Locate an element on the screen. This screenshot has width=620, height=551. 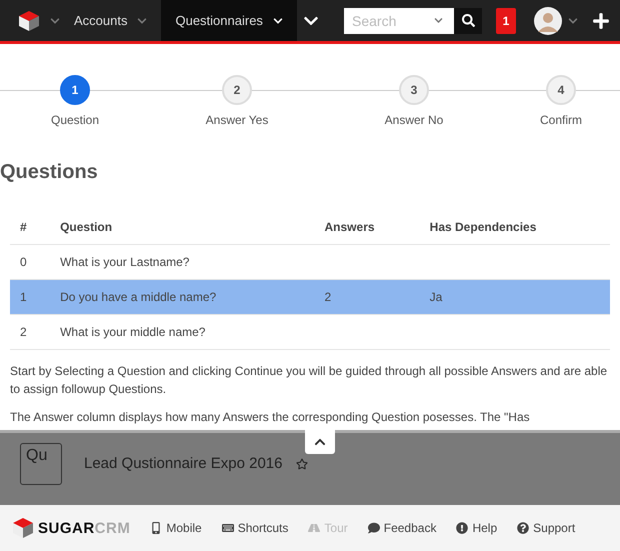
step-label: Question is located at coordinates (75, 120).